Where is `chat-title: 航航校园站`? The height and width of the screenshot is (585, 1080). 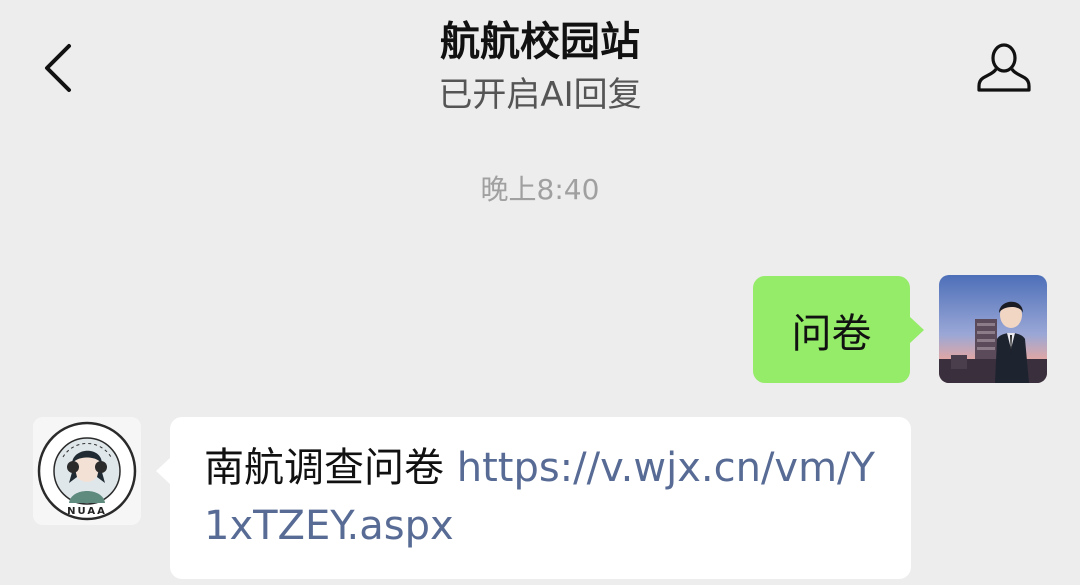 chat-title: 航航校园站 is located at coordinates (540, 42).